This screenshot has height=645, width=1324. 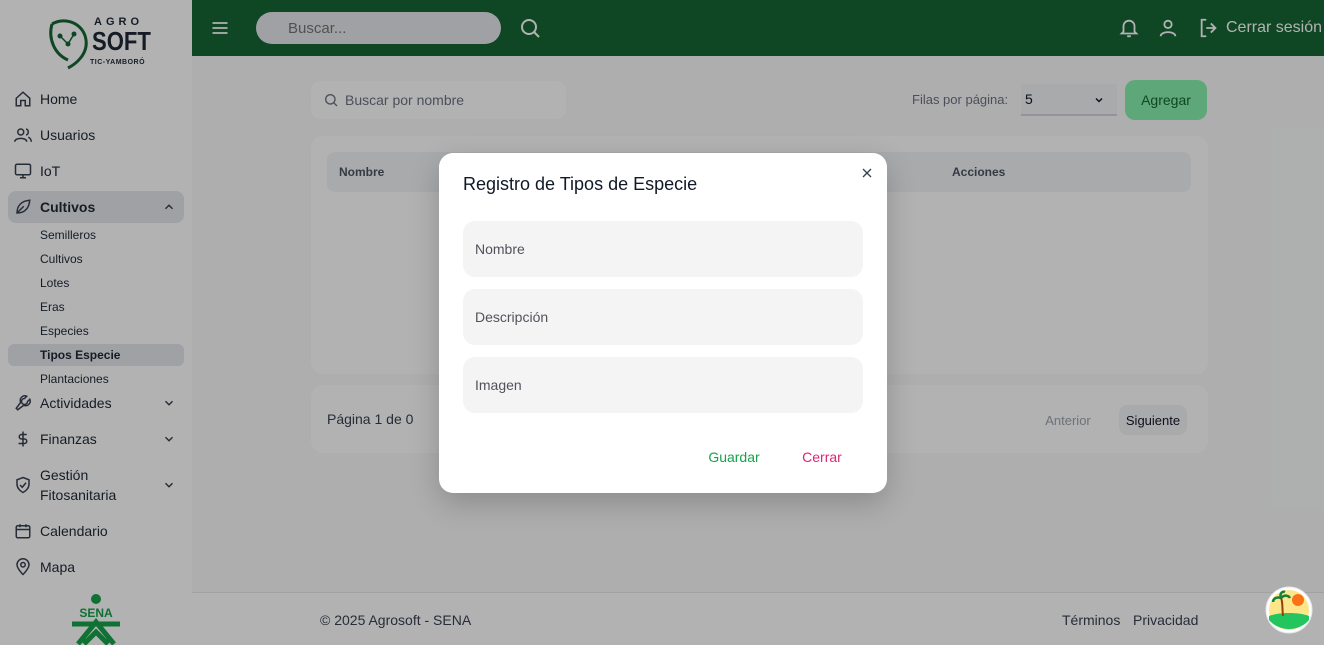 I want to click on imagen-field: Imagen, so click(x=663, y=385).